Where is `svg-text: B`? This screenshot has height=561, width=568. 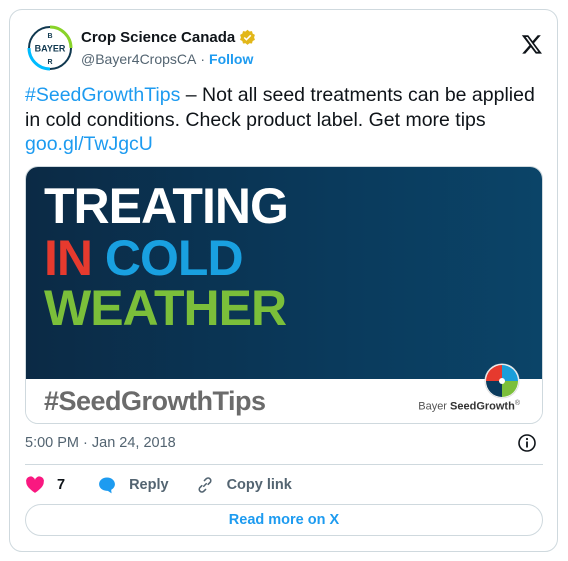
svg-text: B is located at coordinates (49, 36).